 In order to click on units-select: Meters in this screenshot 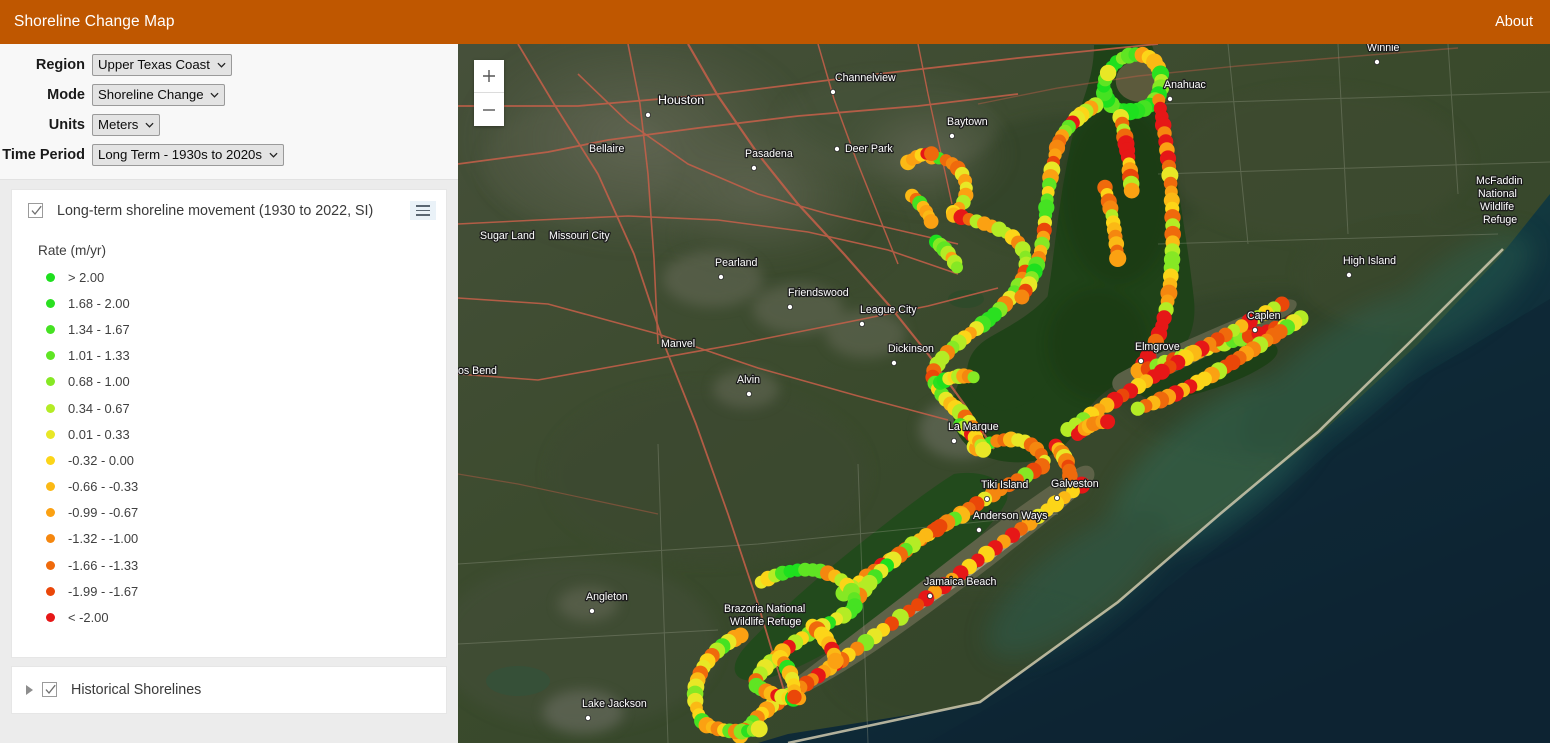, I will do `click(126, 125)`.